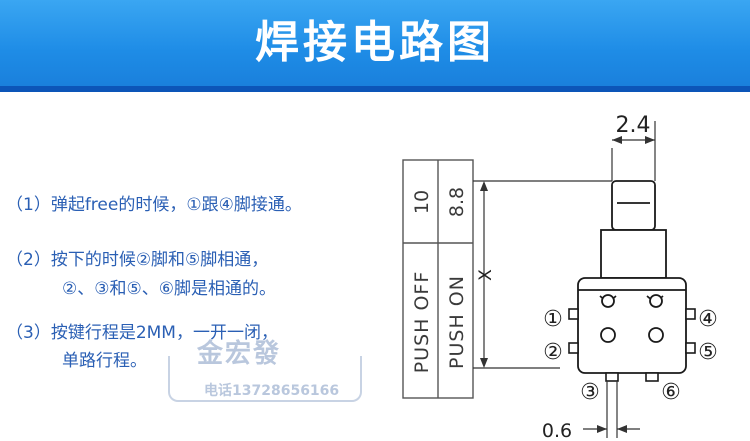 This screenshot has width=750, height=441. I want to click on stroke-dimension-label: X, so click(486, 275).